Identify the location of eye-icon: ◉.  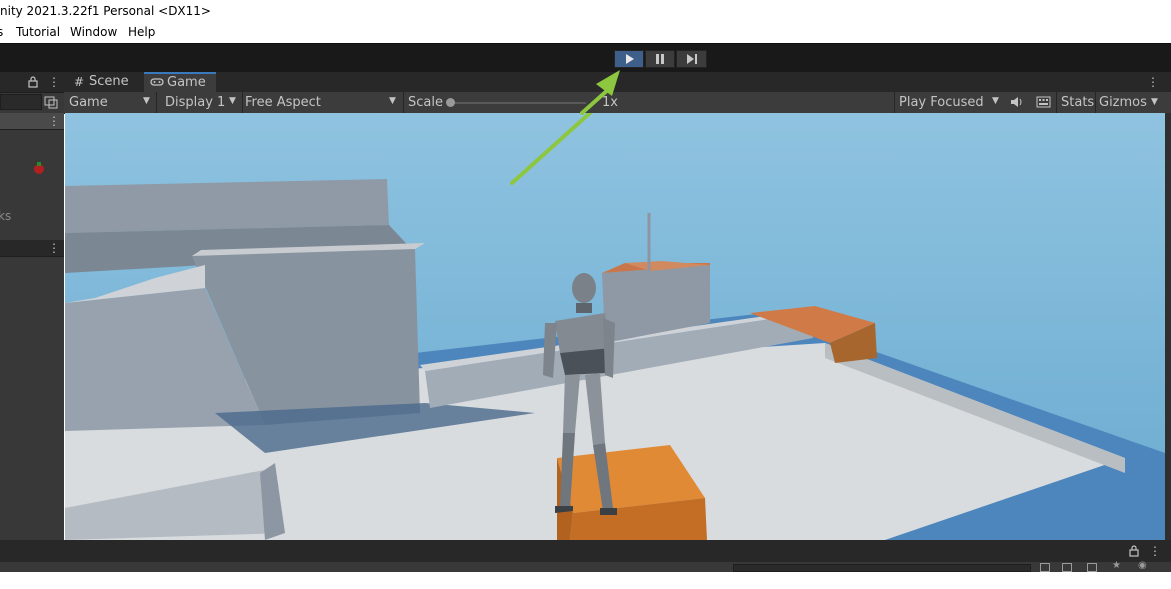
(1142, 565).